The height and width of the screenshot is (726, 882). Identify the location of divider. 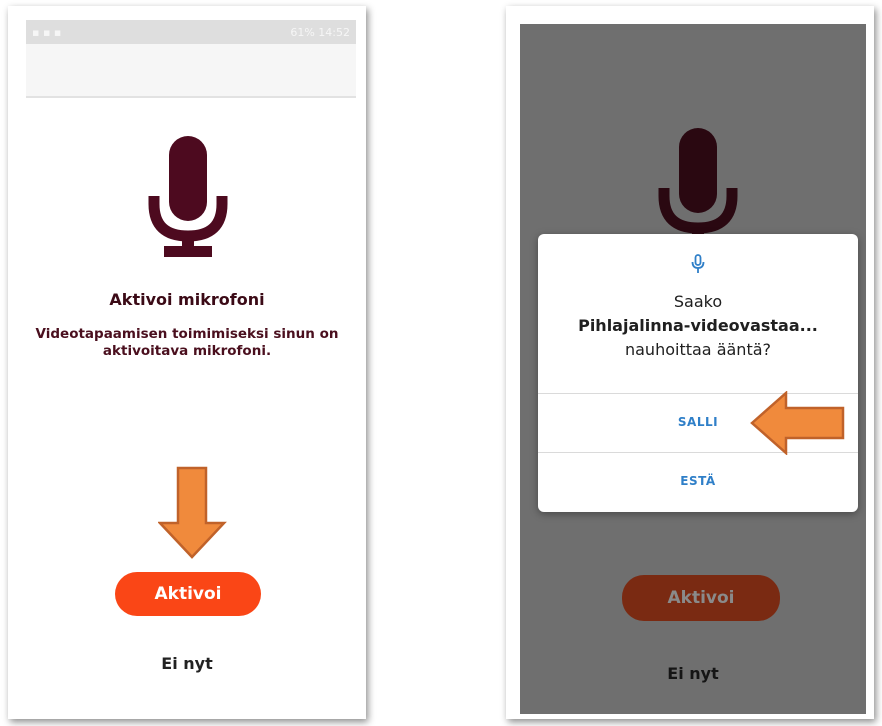
(191, 97).